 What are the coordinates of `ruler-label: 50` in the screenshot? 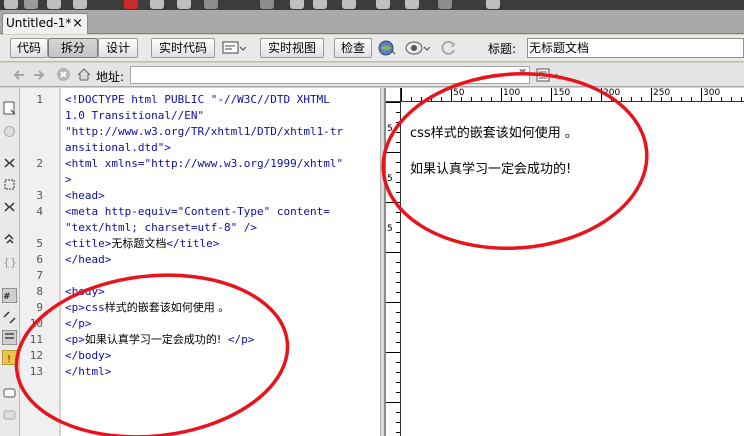 It's located at (459, 93).